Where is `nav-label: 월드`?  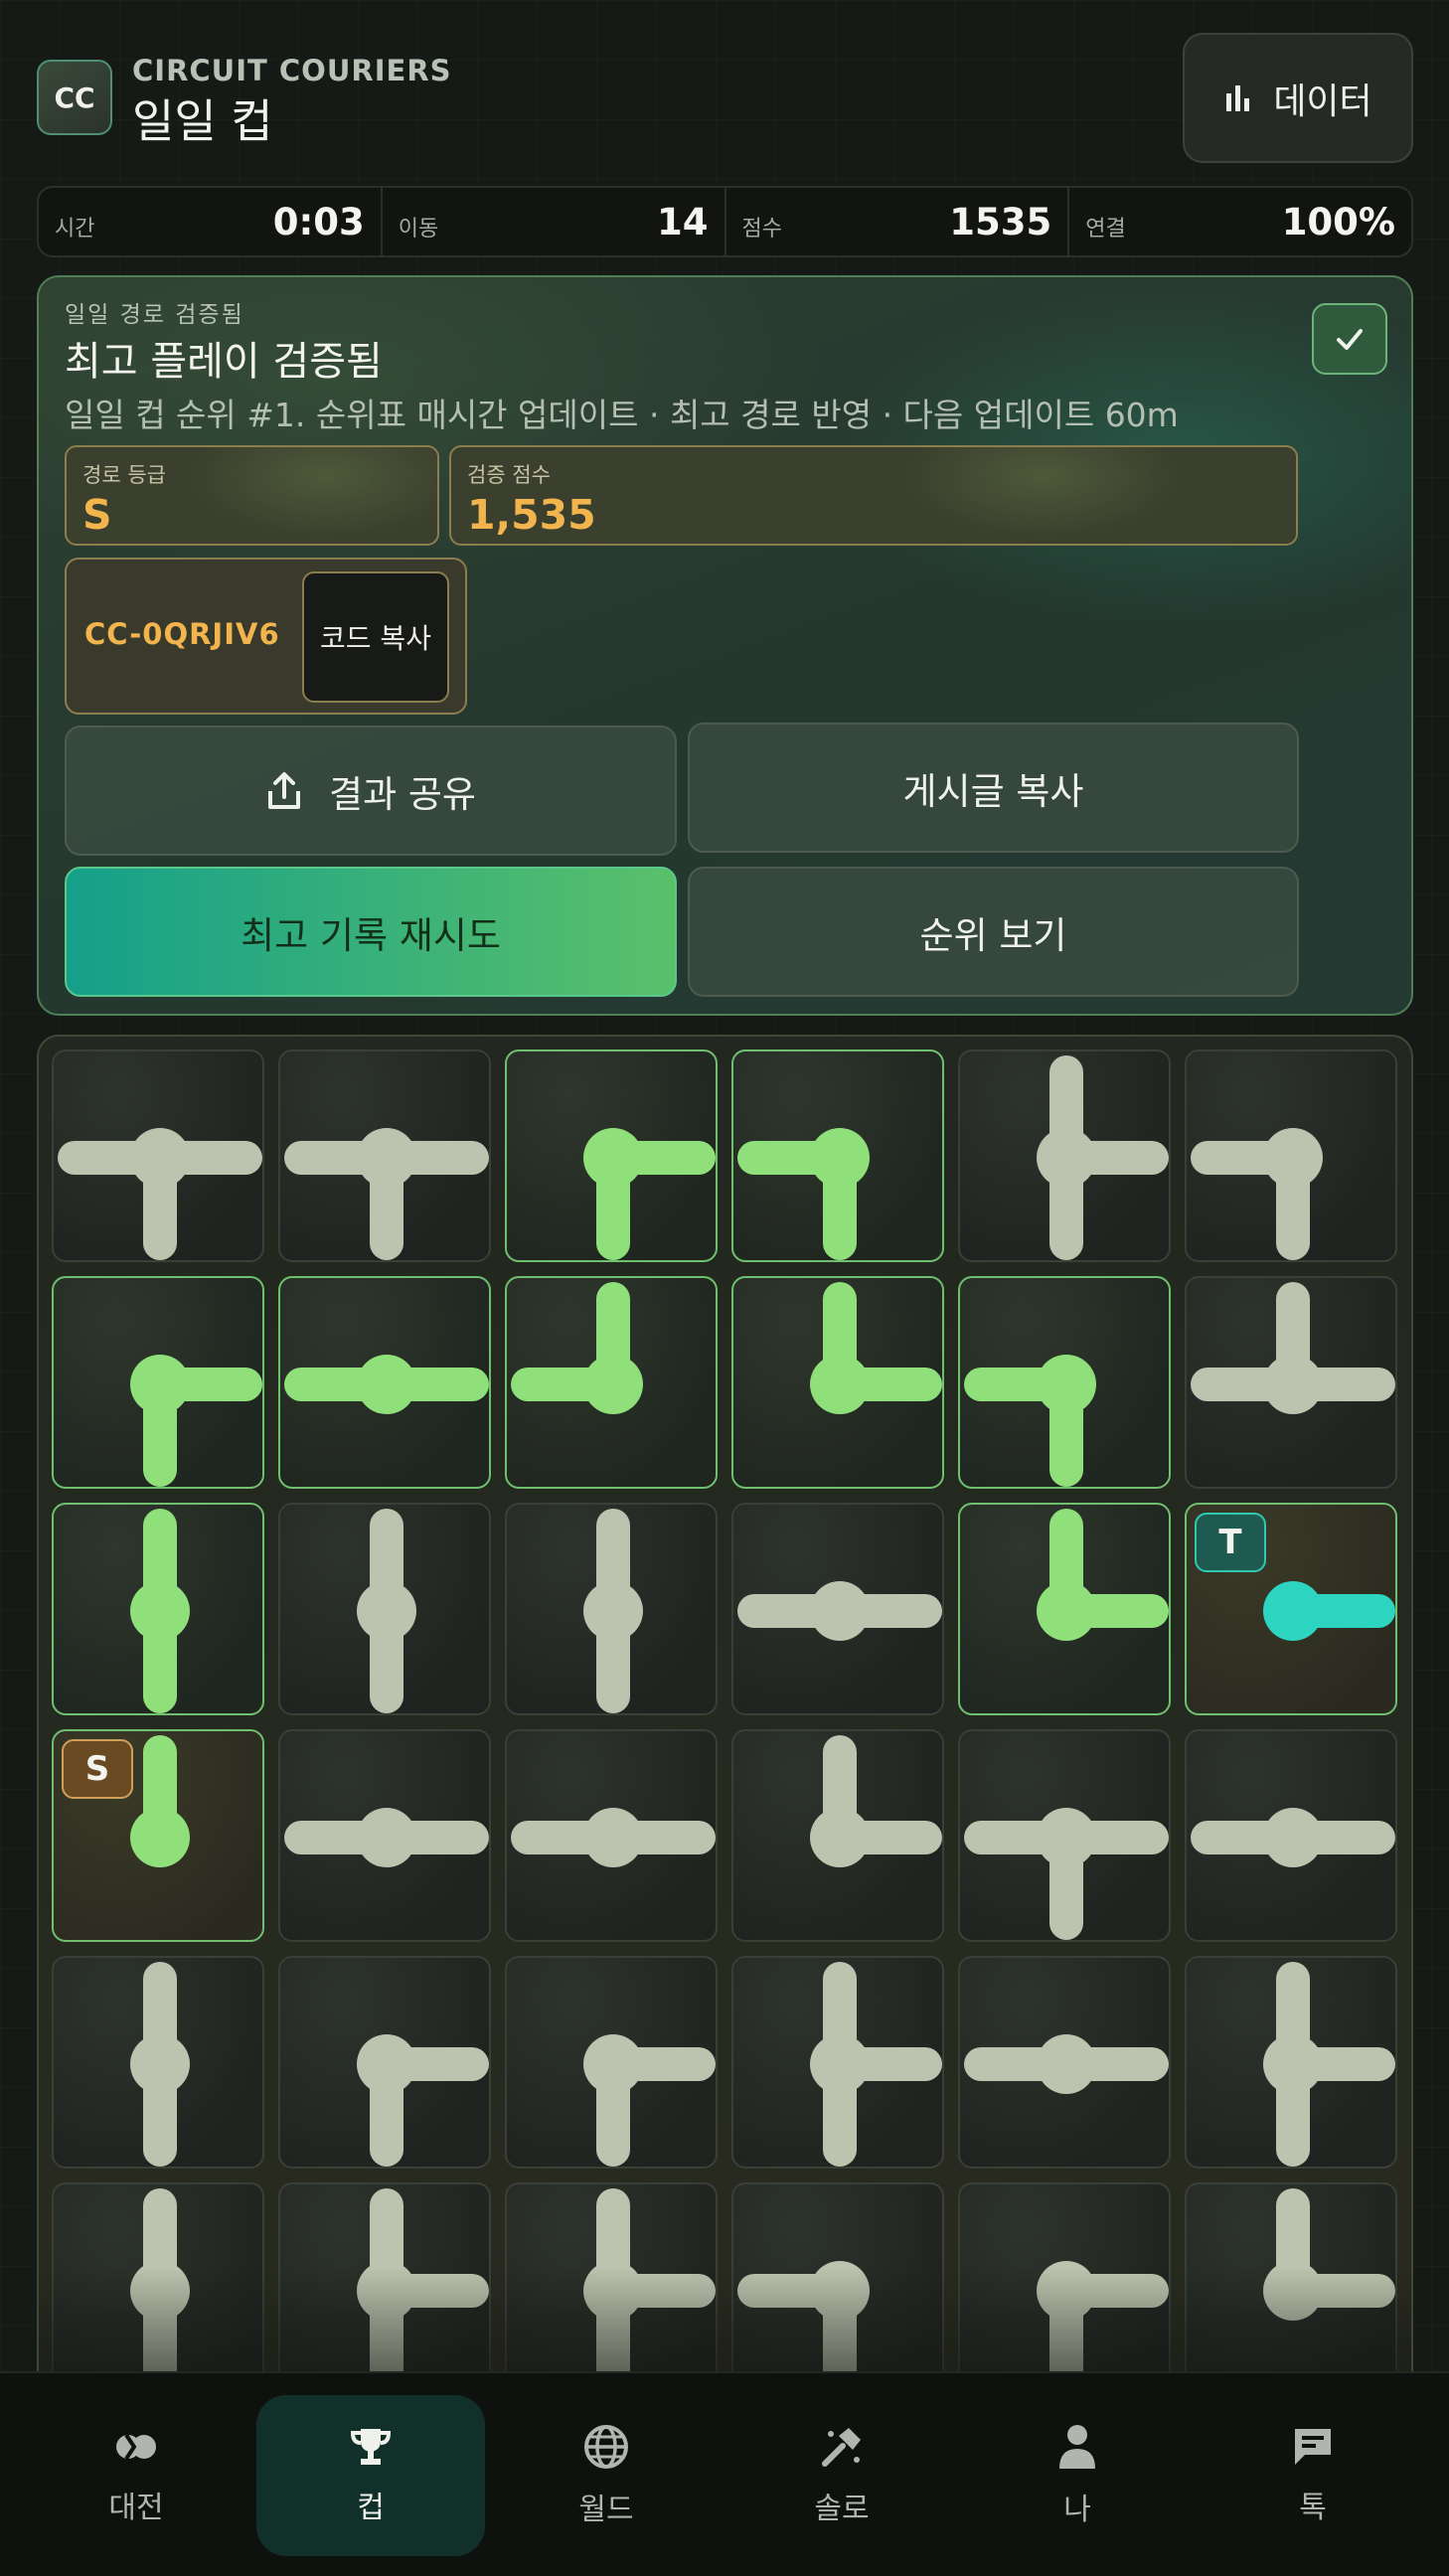
nav-label: 월드 is located at coordinates (606, 2510).